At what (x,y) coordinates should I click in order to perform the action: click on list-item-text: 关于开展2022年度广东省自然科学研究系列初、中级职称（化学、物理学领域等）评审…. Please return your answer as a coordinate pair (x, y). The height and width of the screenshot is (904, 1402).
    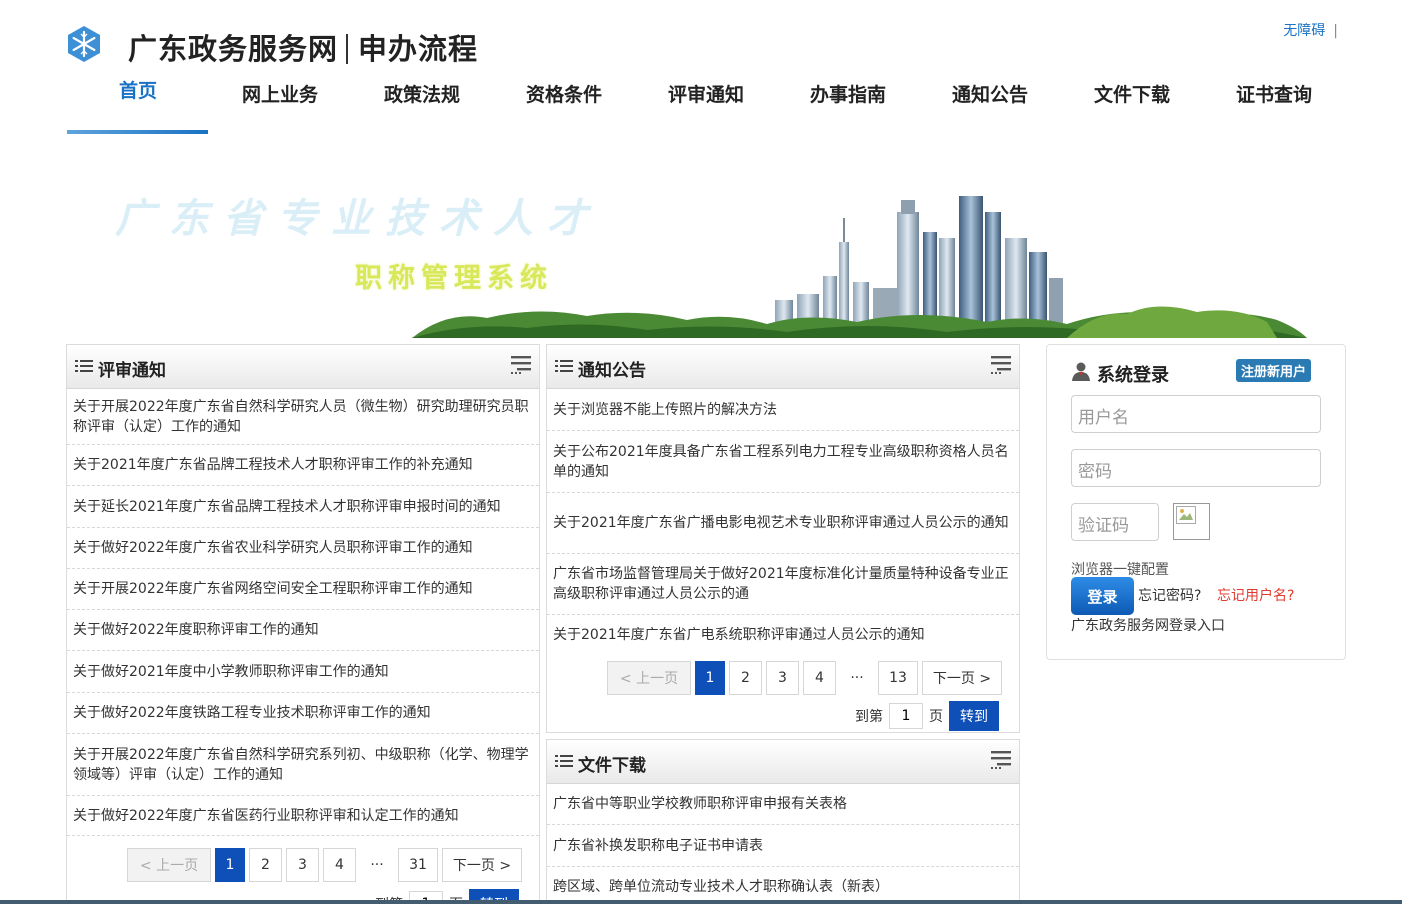
    Looking at the image, I should click on (303, 765).